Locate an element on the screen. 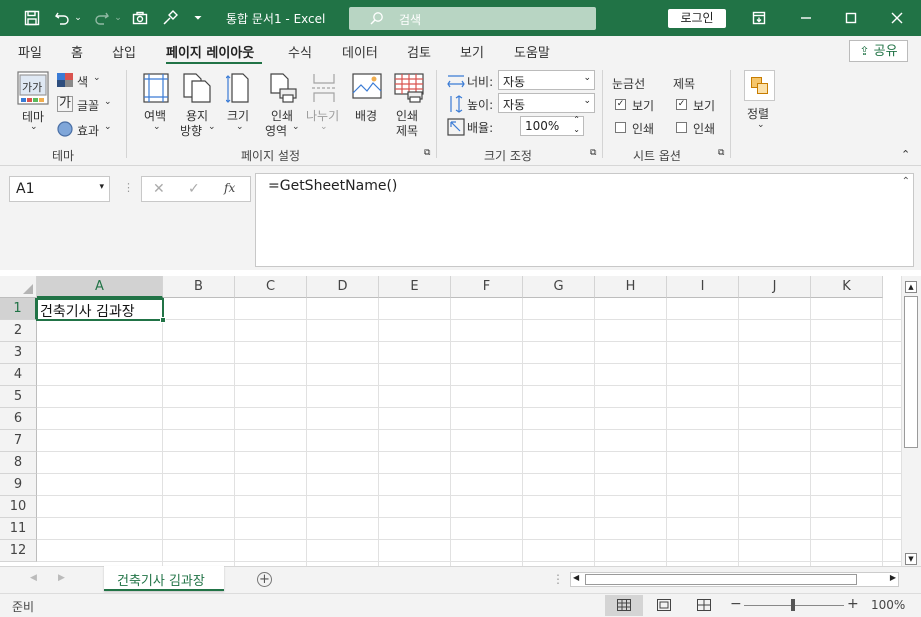  redo-dropdown-icon: ⌄ is located at coordinates (118, 18).